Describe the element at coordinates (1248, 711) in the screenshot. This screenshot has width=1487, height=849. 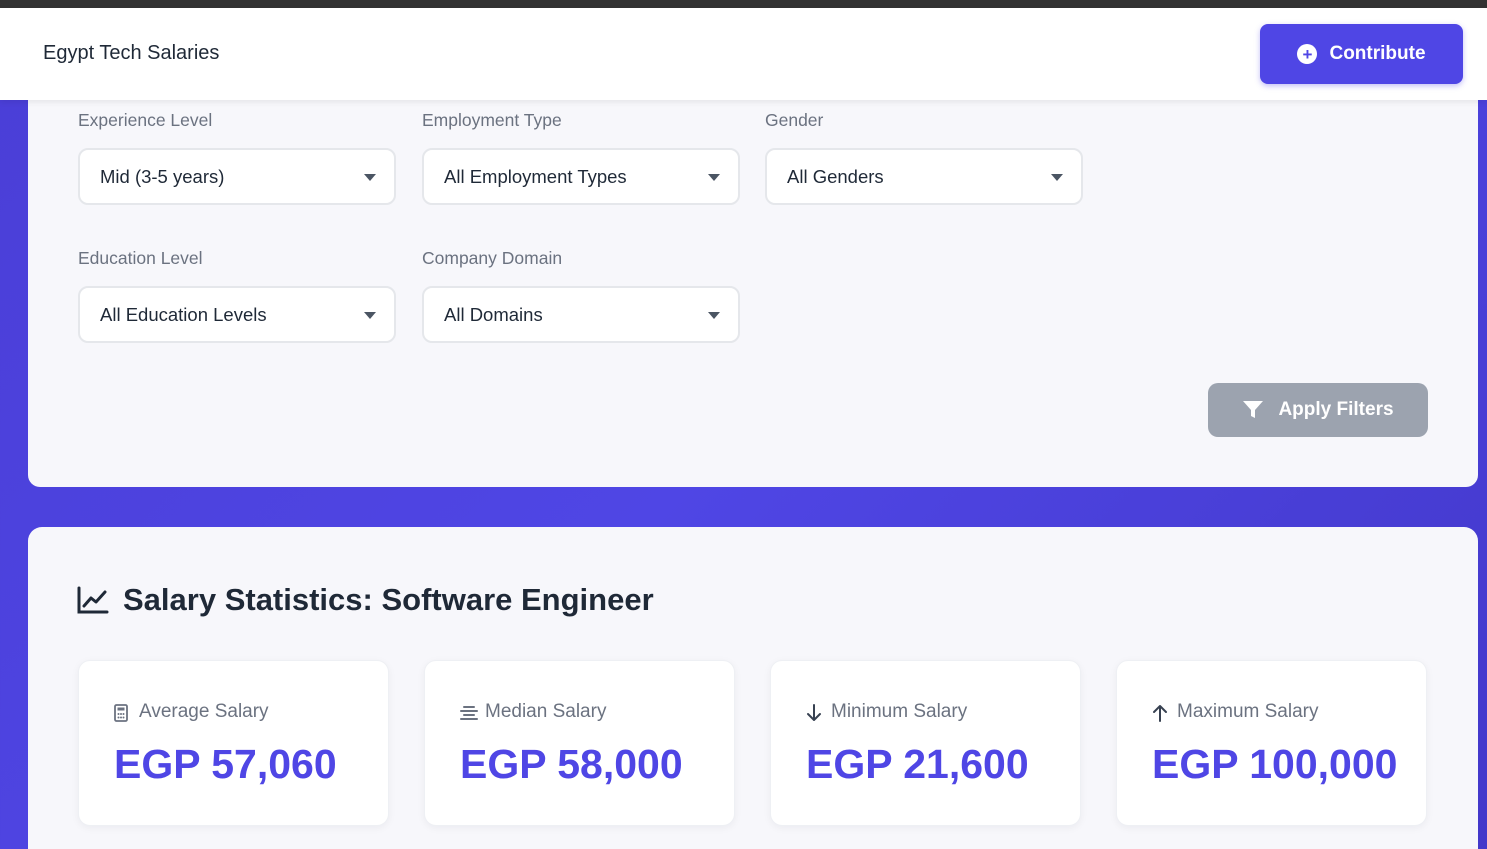
I see `stat-label: Maximum Salary` at that location.